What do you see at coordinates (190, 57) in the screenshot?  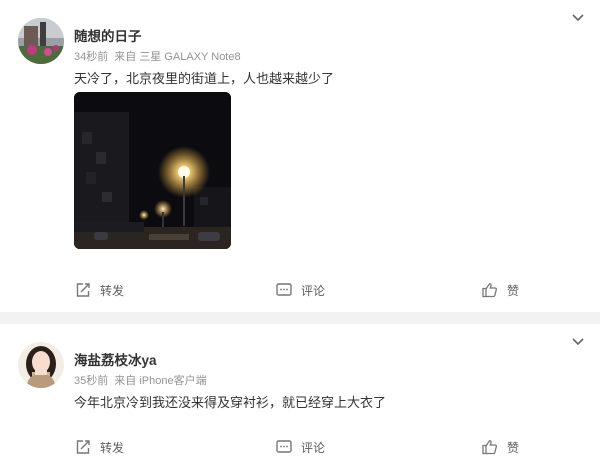 I see `source-device: 三星 GALAXY Note8` at bounding box center [190, 57].